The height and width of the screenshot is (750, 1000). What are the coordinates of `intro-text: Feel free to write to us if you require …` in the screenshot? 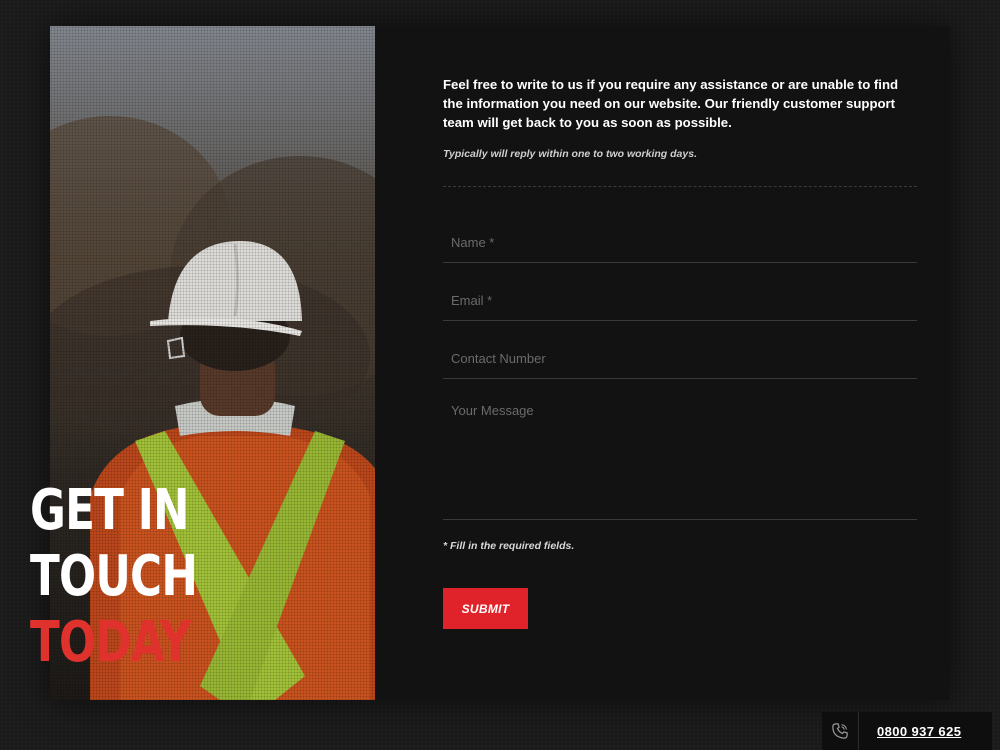 It's located at (671, 103).